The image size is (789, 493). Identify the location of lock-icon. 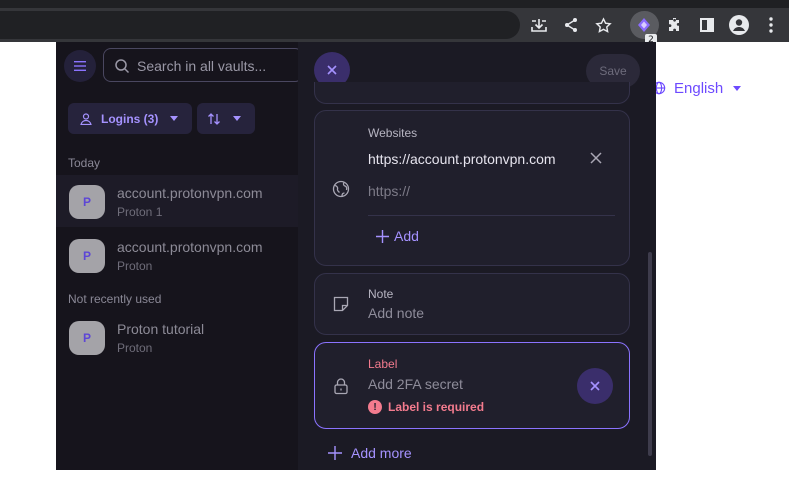
(341, 386).